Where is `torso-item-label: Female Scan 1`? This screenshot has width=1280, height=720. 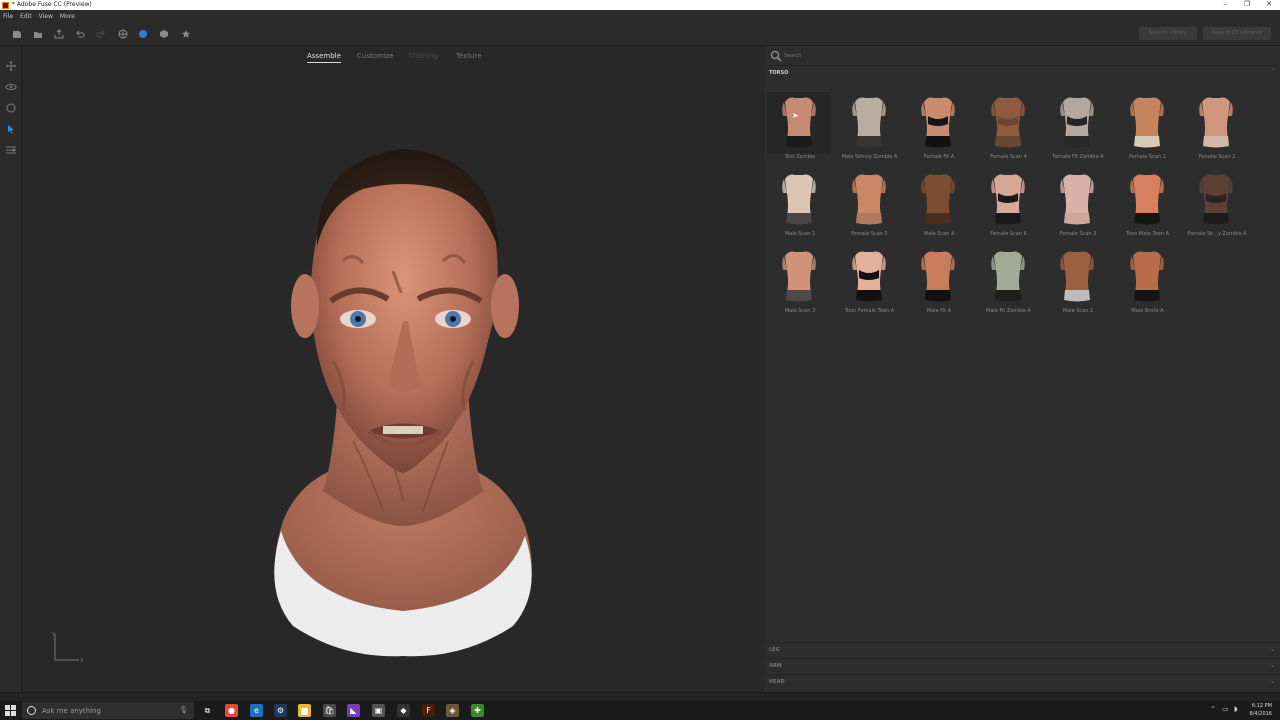
torso-item-label: Female Scan 1 is located at coordinates (1147, 157).